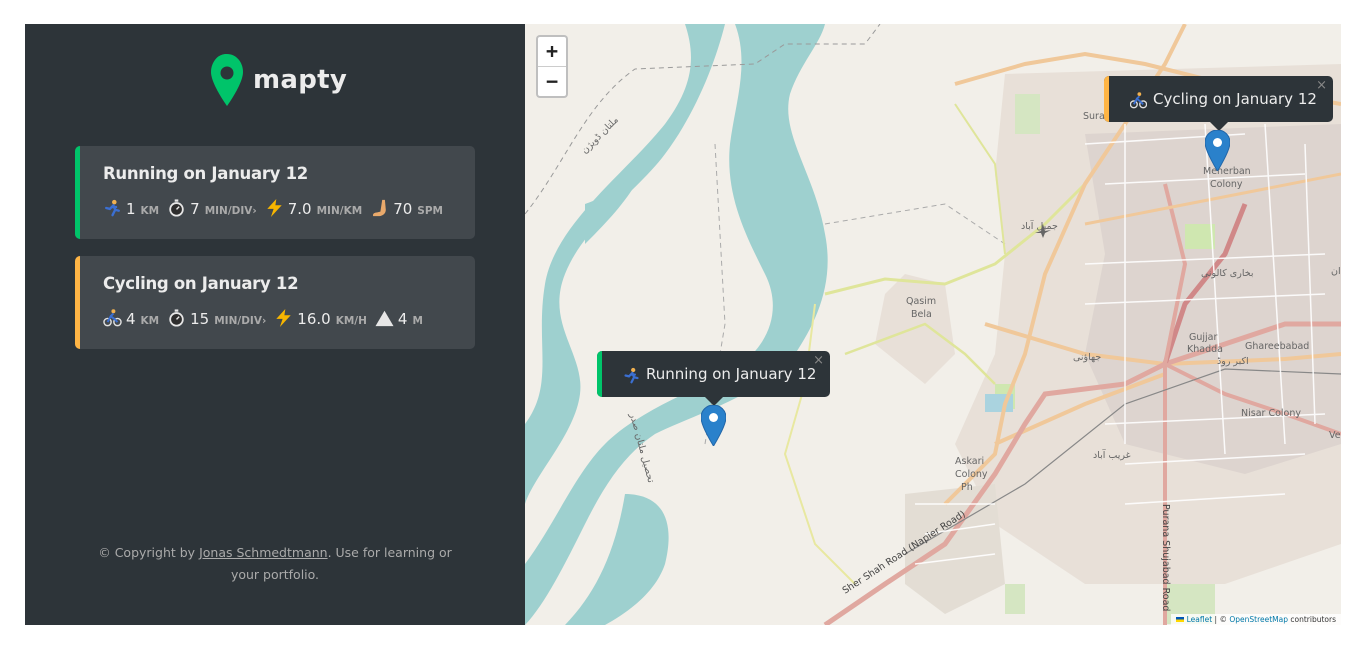 The width and height of the screenshot is (1366, 649). Describe the element at coordinates (1217, 150) in the screenshot. I see `map-marker-cycling` at that location.